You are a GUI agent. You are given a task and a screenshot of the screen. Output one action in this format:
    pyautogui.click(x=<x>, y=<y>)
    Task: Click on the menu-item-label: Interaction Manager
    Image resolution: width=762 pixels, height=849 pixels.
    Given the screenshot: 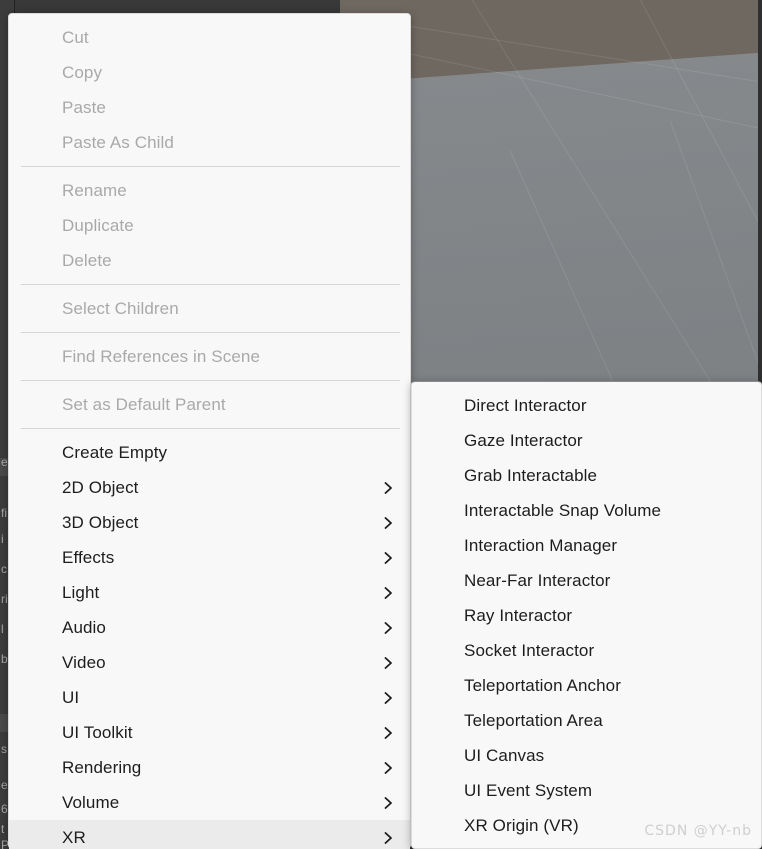 What is the action you would take?
    pyautogui.click(x=541, y=545)
    